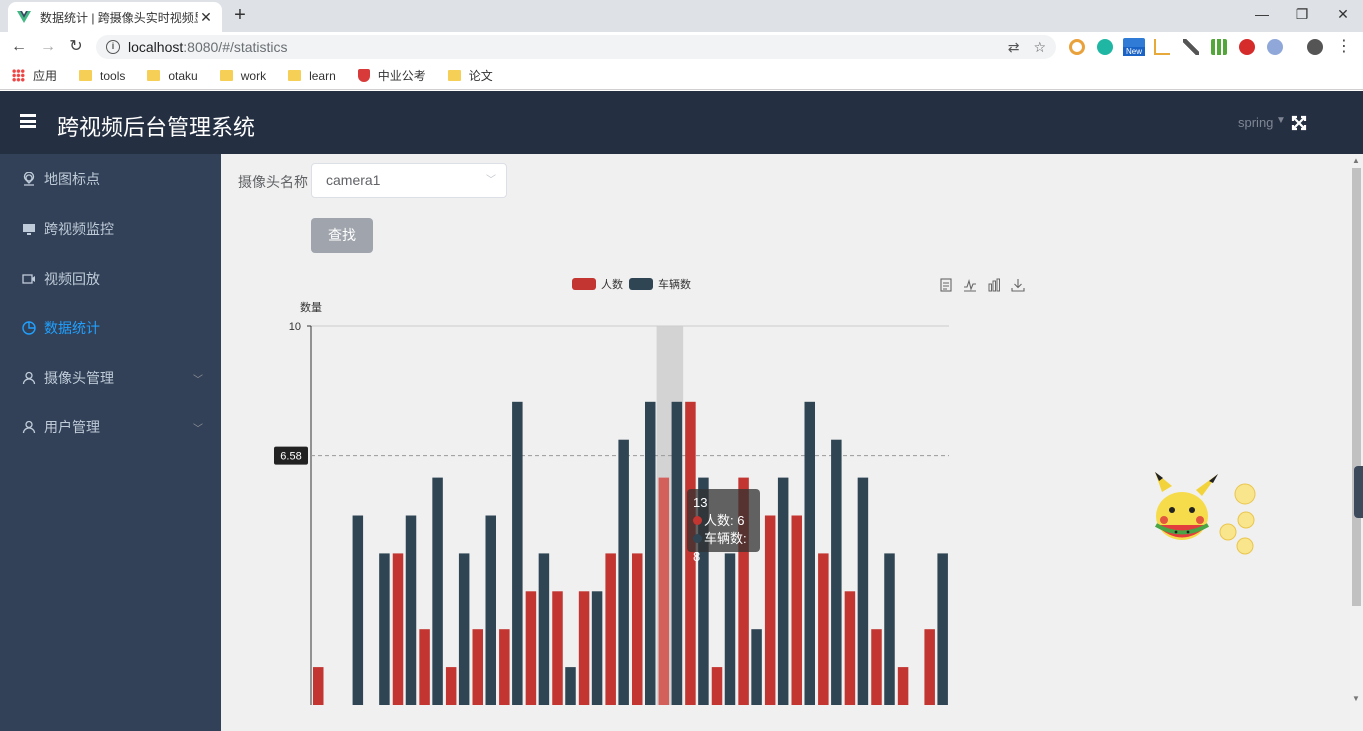 This screenshot has height=731, width=1363. I want to click on new-tab-icon: +, so click(240, 15).